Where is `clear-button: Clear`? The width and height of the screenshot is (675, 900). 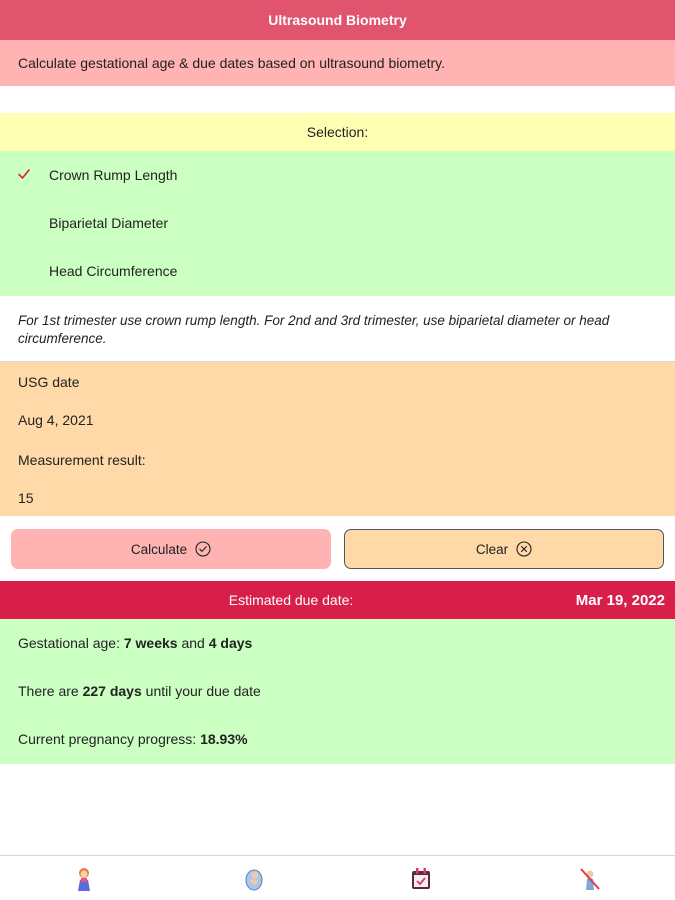 clear-button: Clear is located at coordinates (504, 549).